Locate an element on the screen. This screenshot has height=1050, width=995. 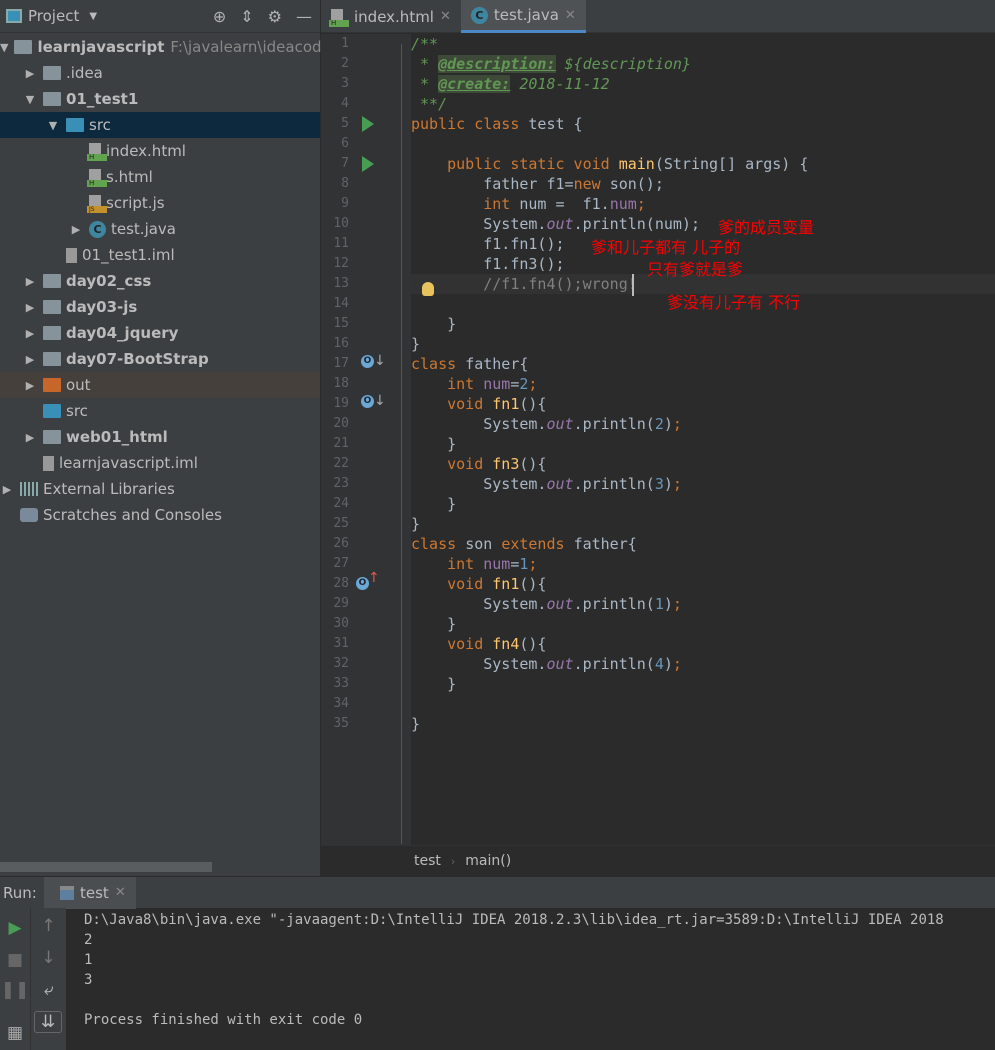
tree-item: ▶ out is located at coordinates (160, 385).